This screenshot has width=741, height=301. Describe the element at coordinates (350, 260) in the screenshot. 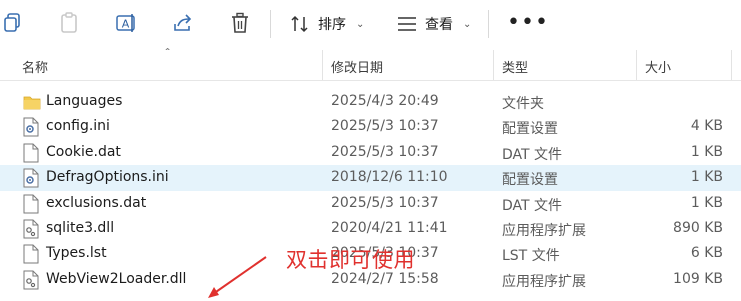

I see `annotation-text: 双击即可使用` at that location.